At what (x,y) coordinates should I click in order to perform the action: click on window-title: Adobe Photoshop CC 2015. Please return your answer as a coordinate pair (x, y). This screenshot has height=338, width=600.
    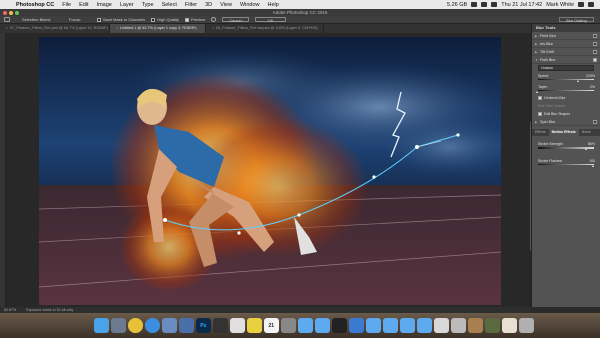
    Looking at the image, I should click on (300, 12).